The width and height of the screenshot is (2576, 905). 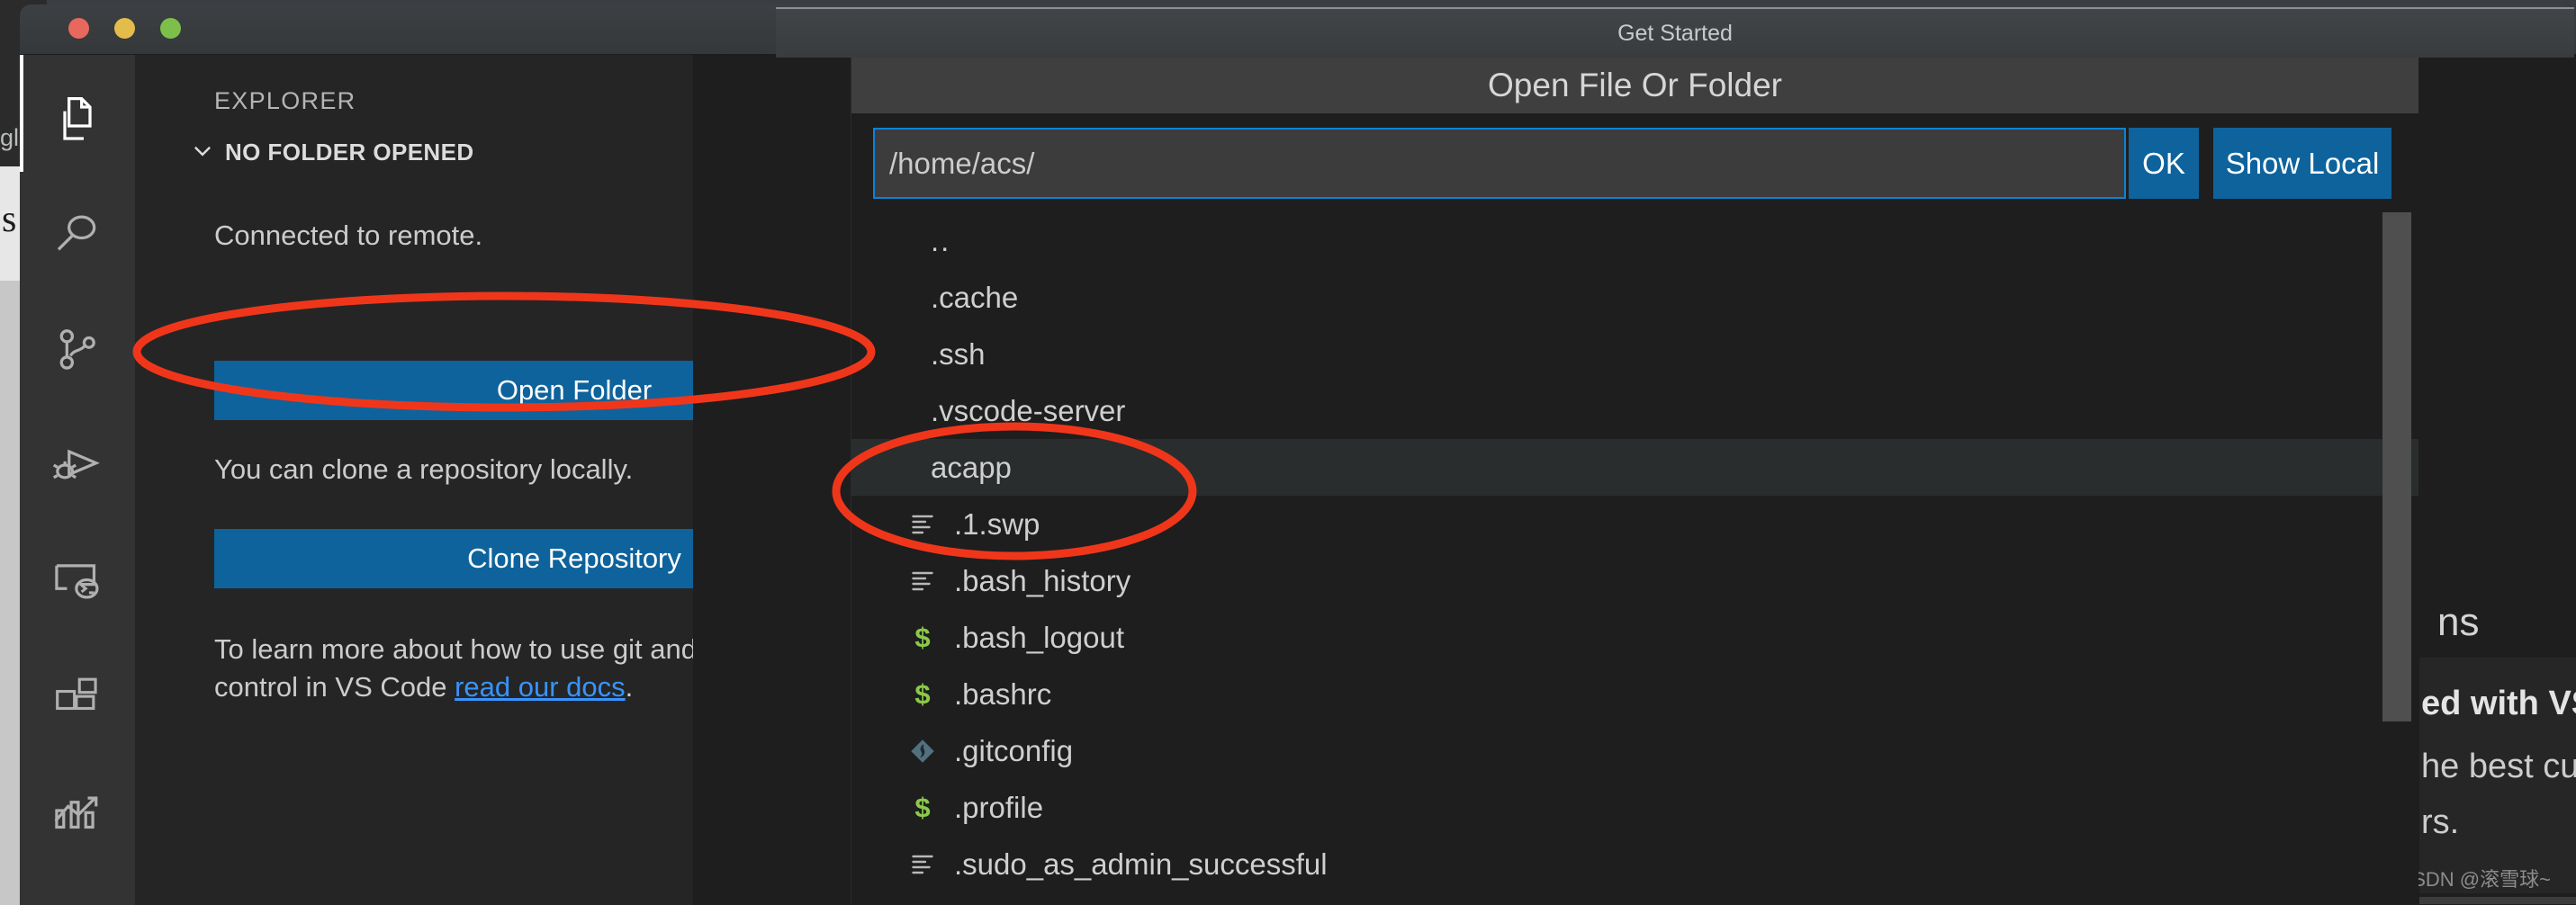 I want to click on dialog-titlebar: Get Started, so click(x=1675, y=32).